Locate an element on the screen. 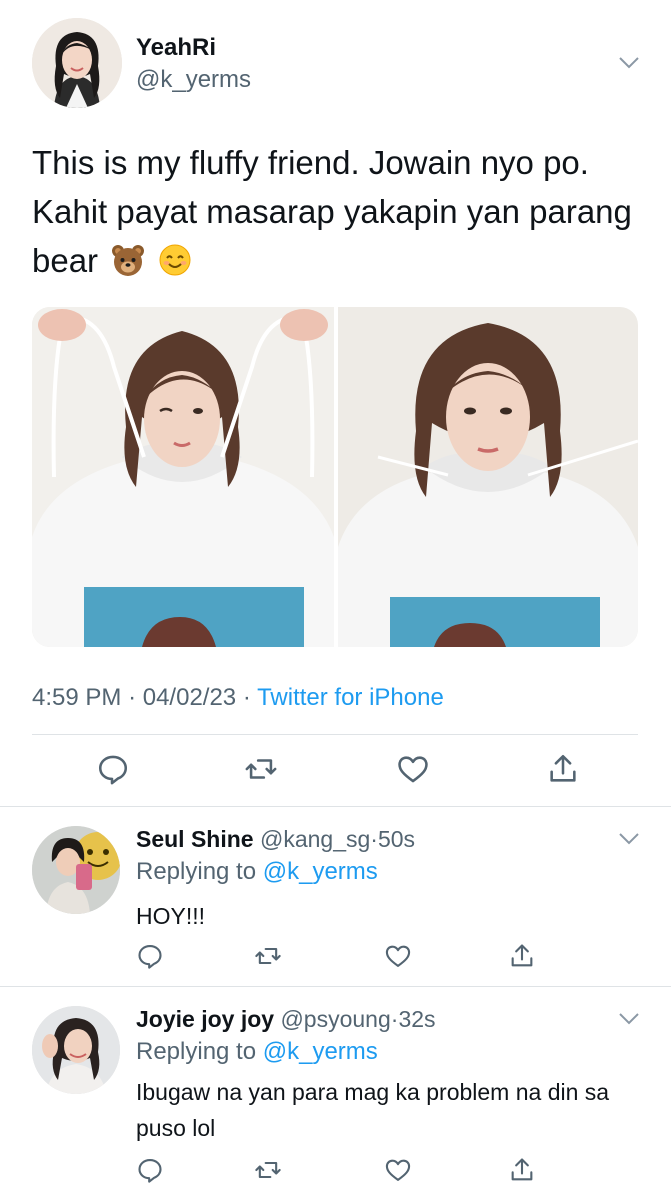 Image resolution: width=671 pixels, height=1200 pixels. tweet-meta: 4:59 PM · 04/02/23 · Twitter for iPhone is located at coordinates (238, 698).